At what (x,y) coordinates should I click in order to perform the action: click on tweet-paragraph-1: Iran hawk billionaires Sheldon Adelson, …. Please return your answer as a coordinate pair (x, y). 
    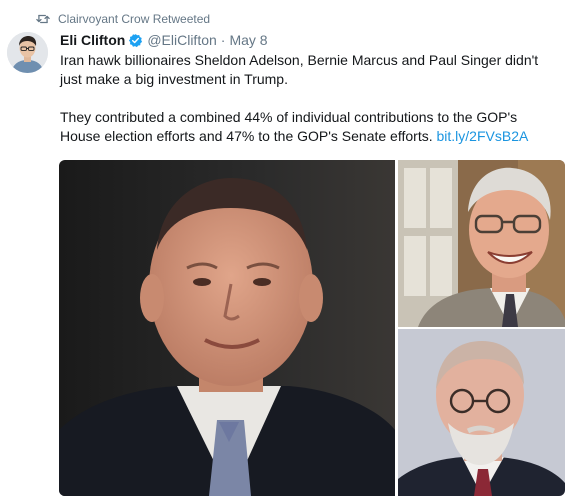
    Looking at the image, I should click on (299, 69).